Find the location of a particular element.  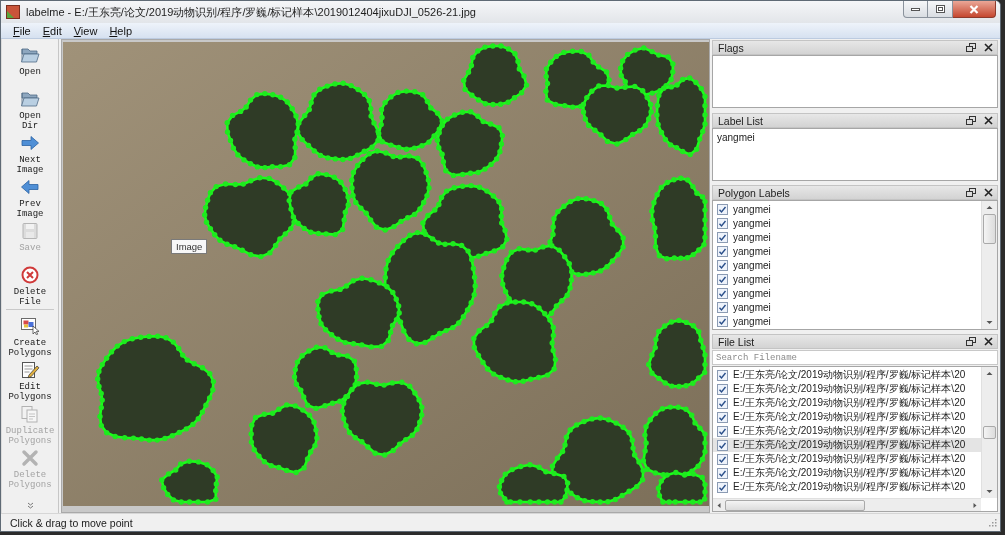

status-text: Click & drag to move point is located at coordinates (71, 522).